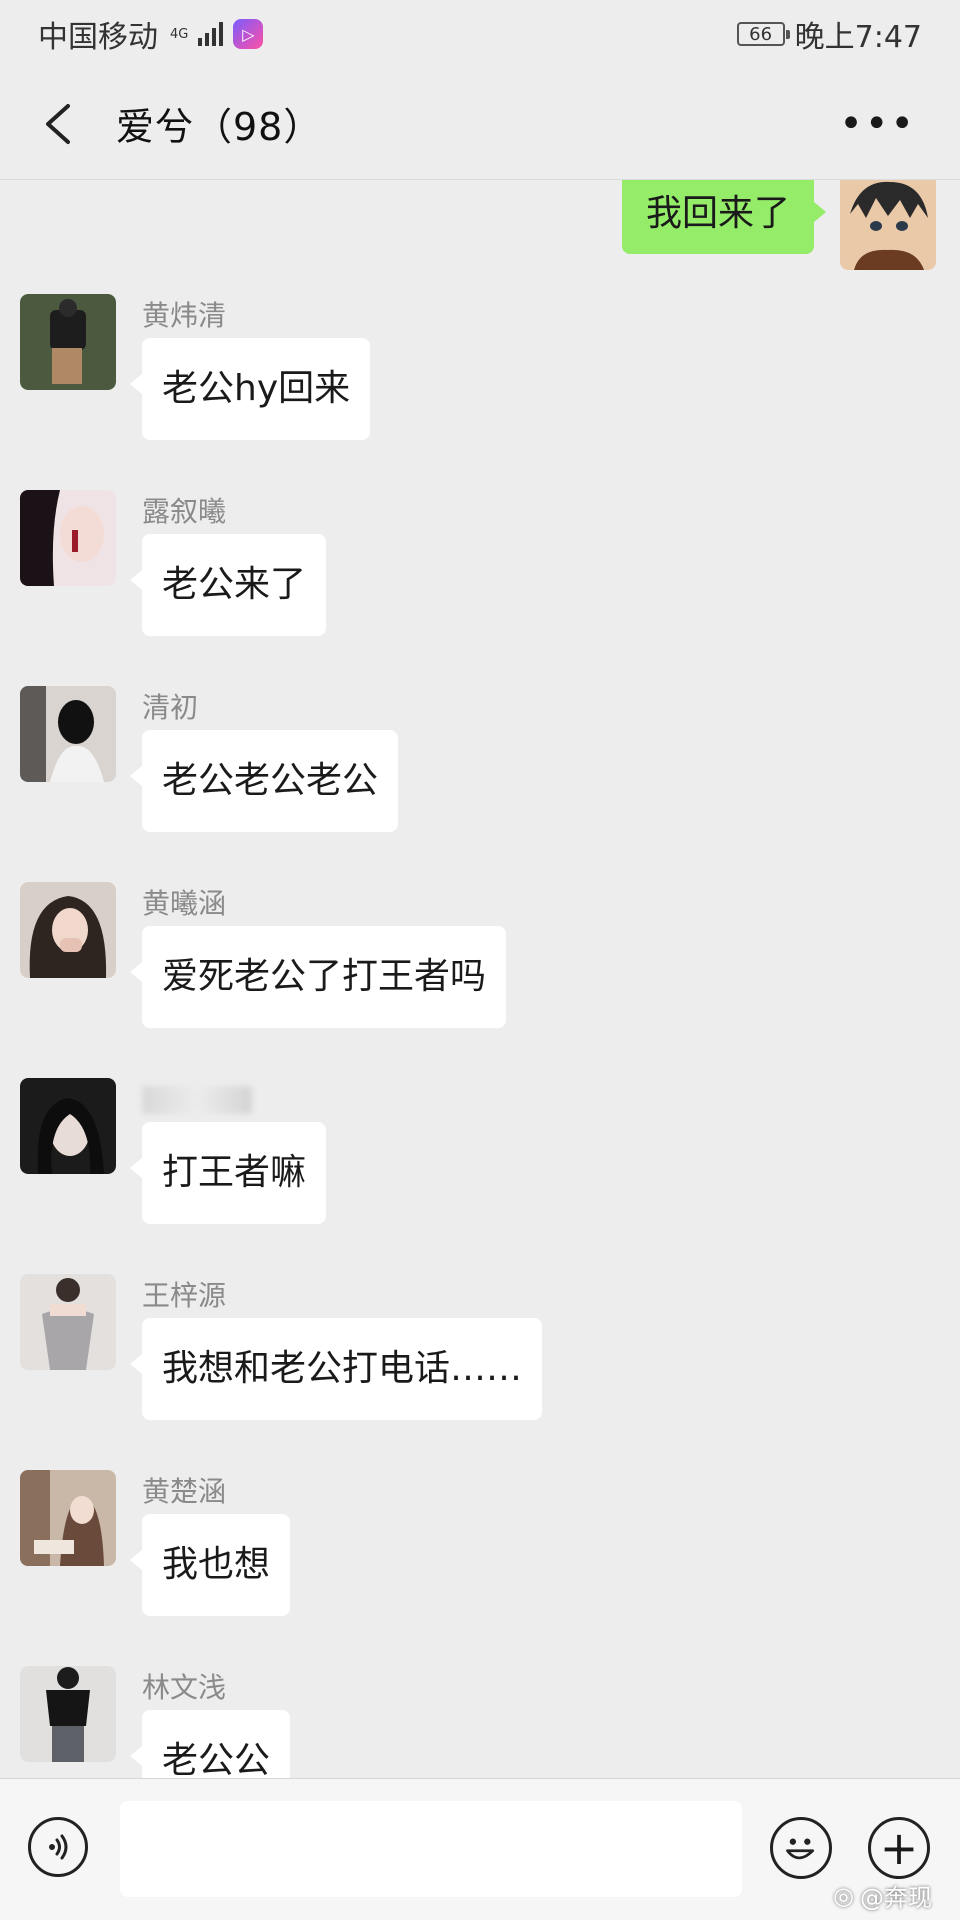 This screenshot has height=1920, width=960. I want to click on chat-message: 黄曦涵 爱死老公了打王者吗, so click(263, 955).